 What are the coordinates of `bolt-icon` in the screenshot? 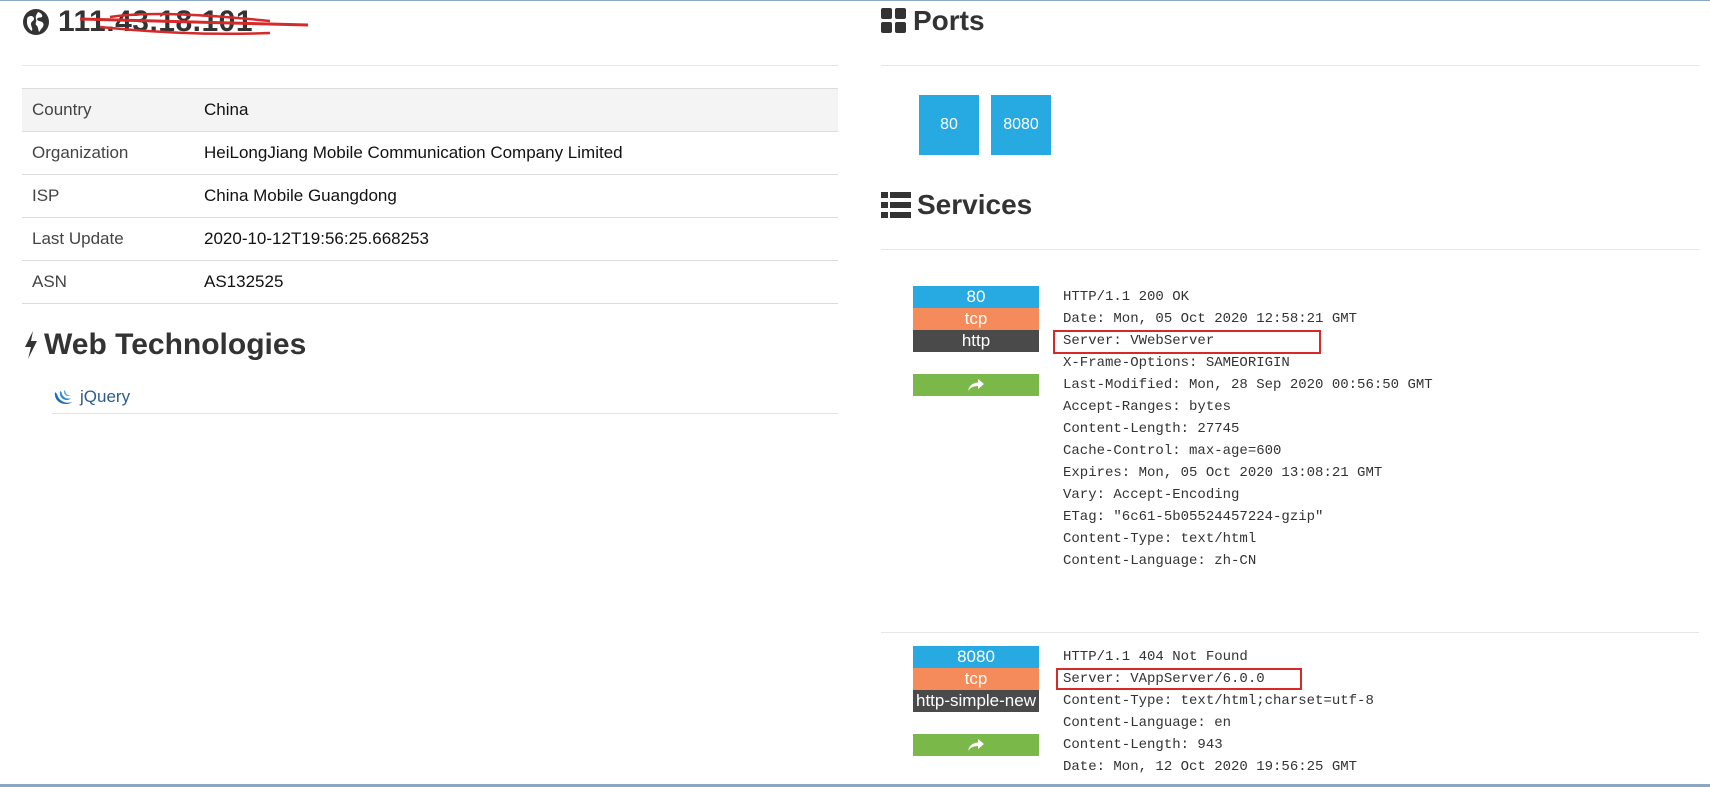 It's located at (31, 345).